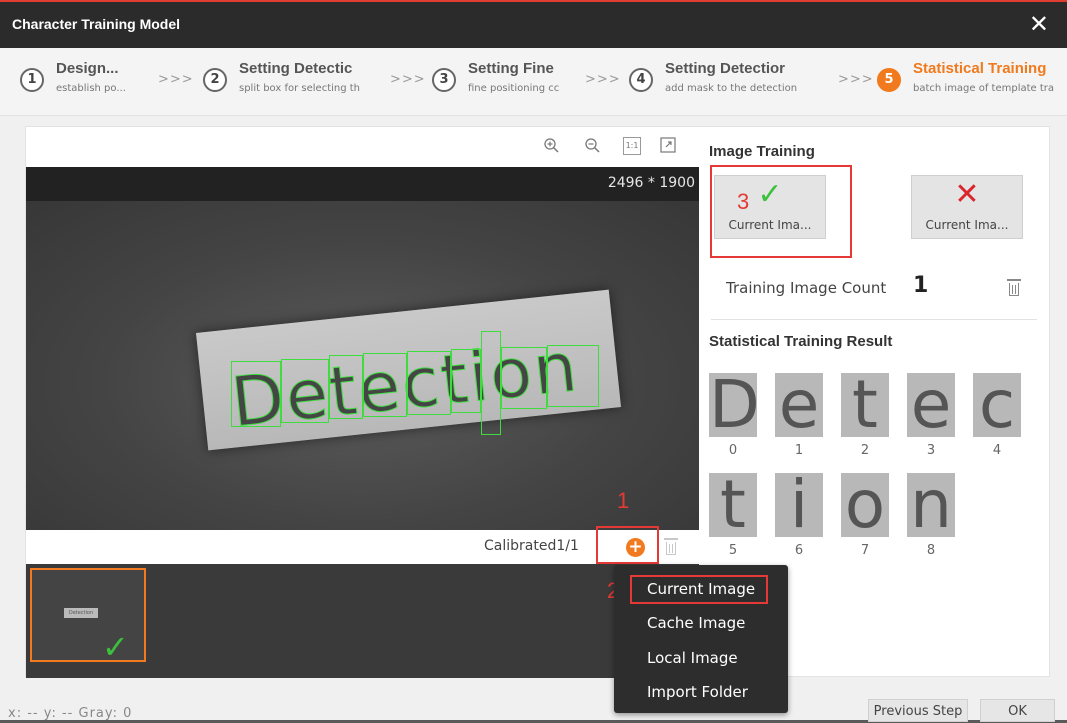 The width and height of the screenshot is (1067, 723). What do you see at coordinates (781, 211) in the screenshot?
I see `annotation-box-train-ok` at bounding box center [781, 211].